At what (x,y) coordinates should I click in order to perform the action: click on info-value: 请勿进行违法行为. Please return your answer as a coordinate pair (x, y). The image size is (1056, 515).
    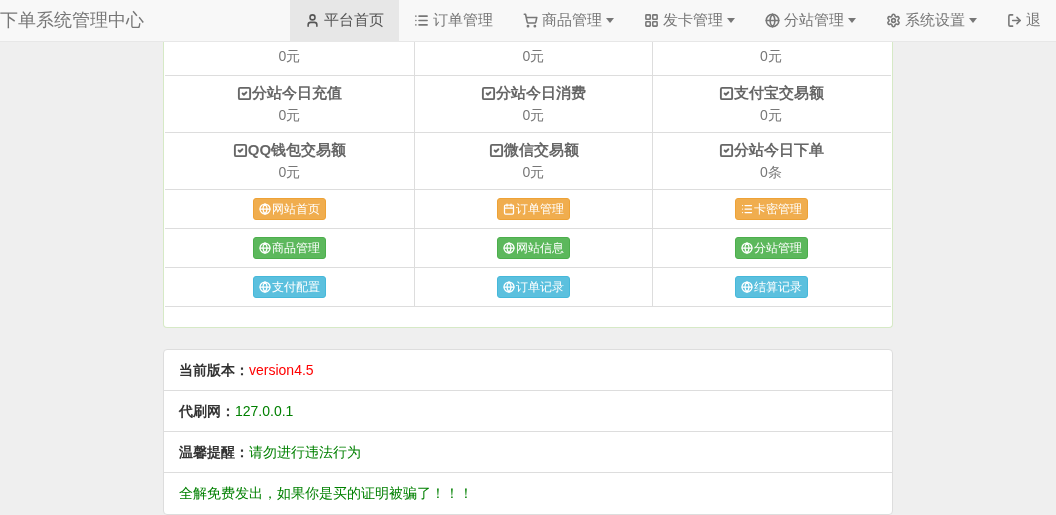
    Looking at the image, I should click on (305, 452).